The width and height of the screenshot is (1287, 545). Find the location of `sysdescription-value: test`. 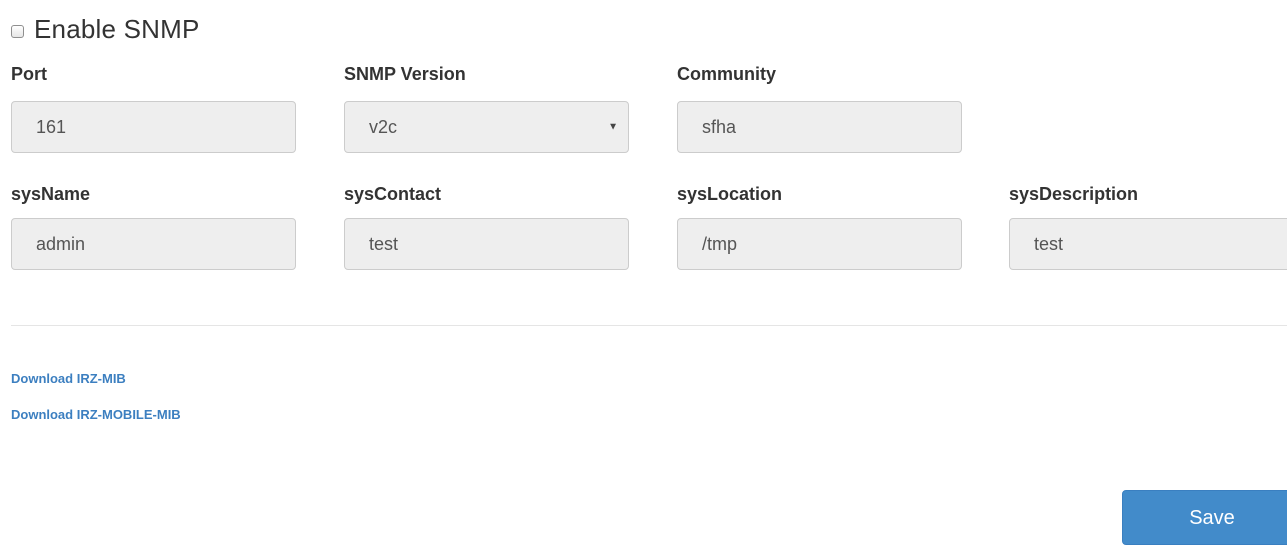

sysdescription-value: test is located at coordinates (1049, 243).